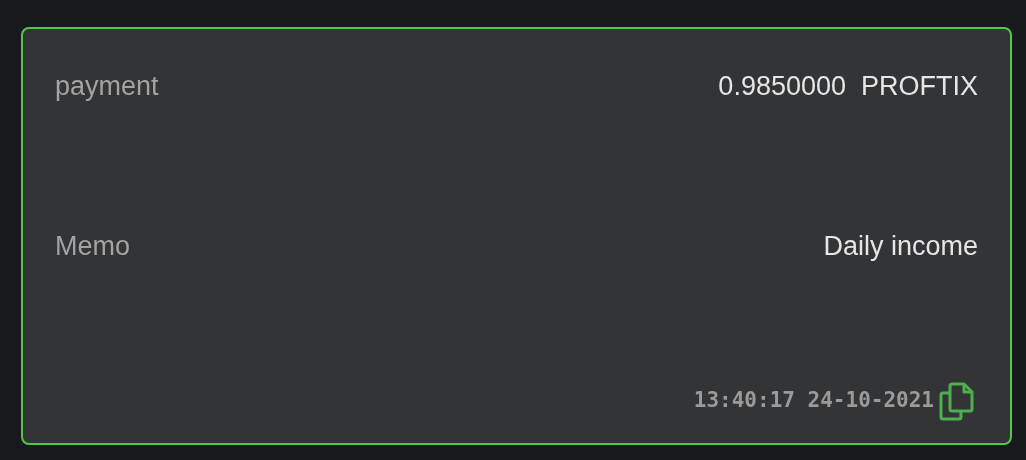 The image size is (1026, 460). Describe the element at coordinates (848, 86) in the screenshot. I see `field-value: 0.9850000 PROFTIX` at that location.